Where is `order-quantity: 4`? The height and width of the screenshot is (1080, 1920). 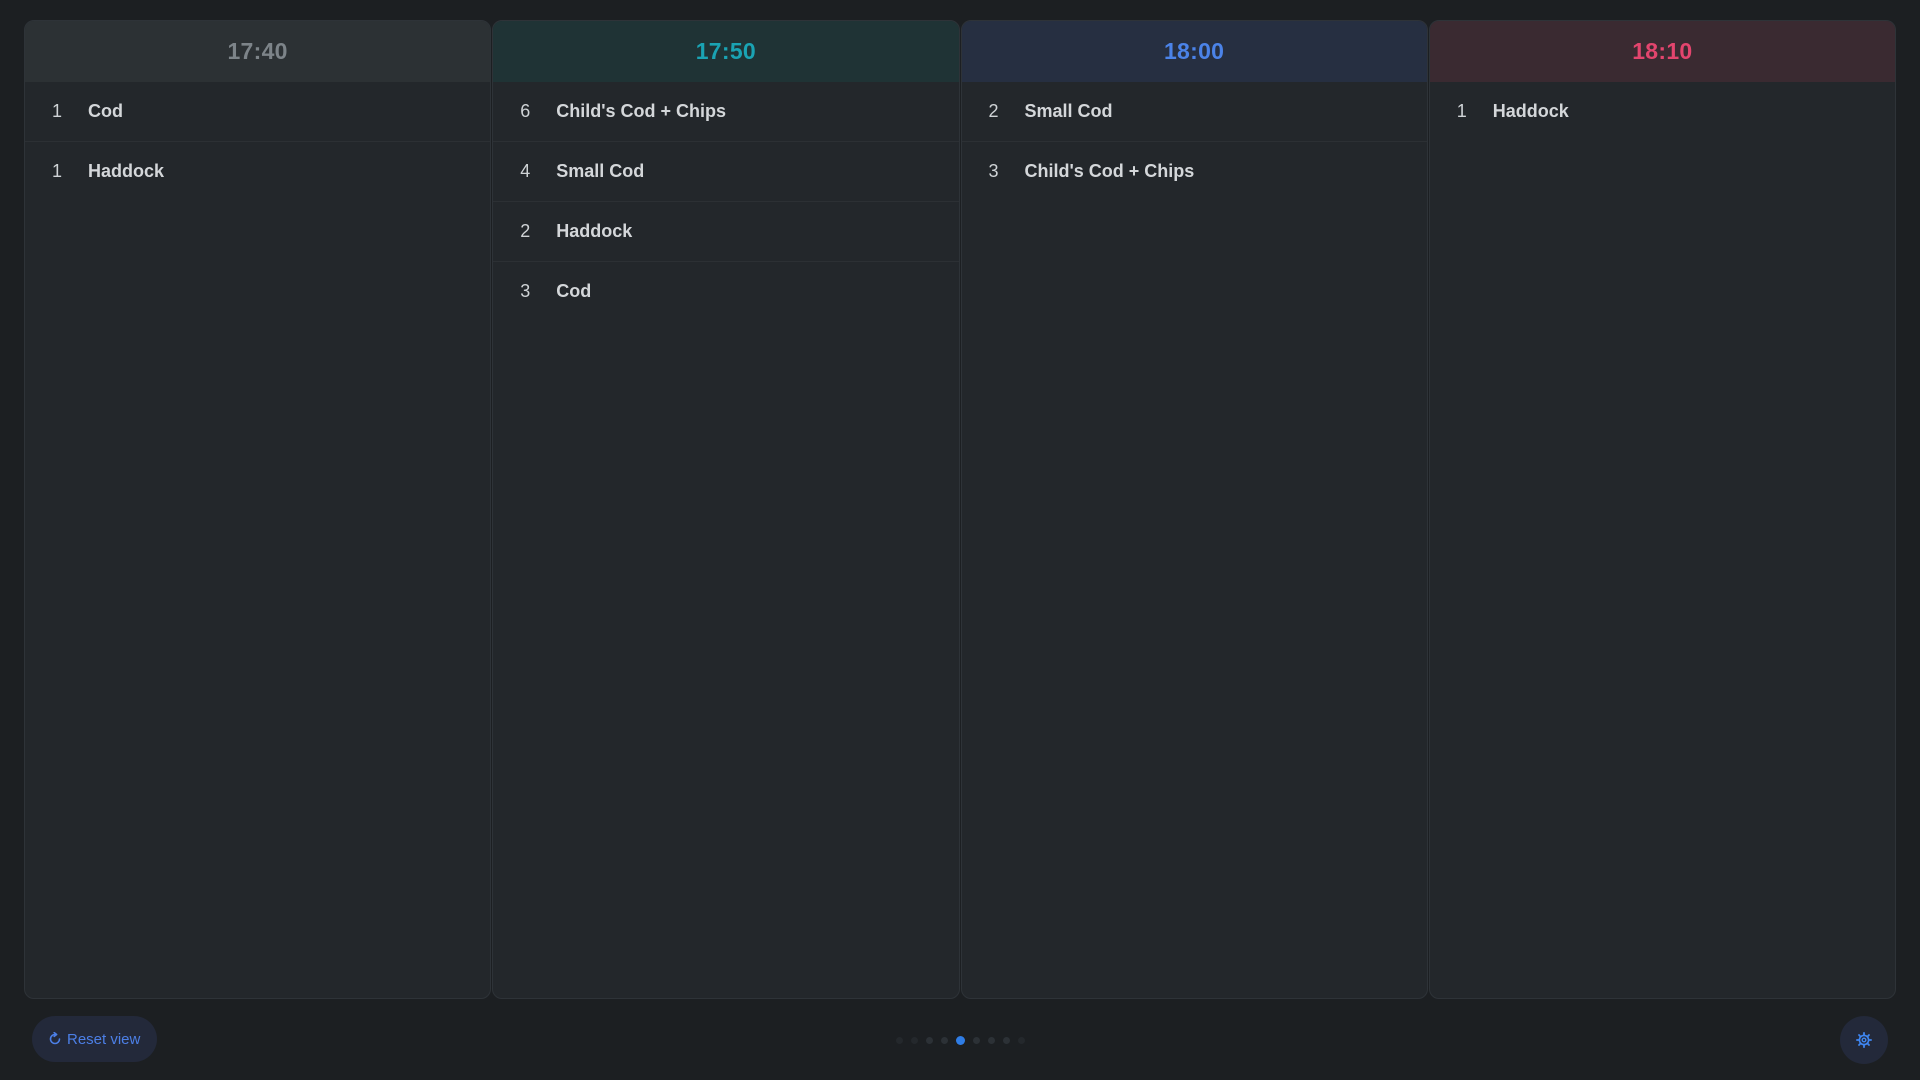
order-quantity: 4 is located at coordinates (525, 171).